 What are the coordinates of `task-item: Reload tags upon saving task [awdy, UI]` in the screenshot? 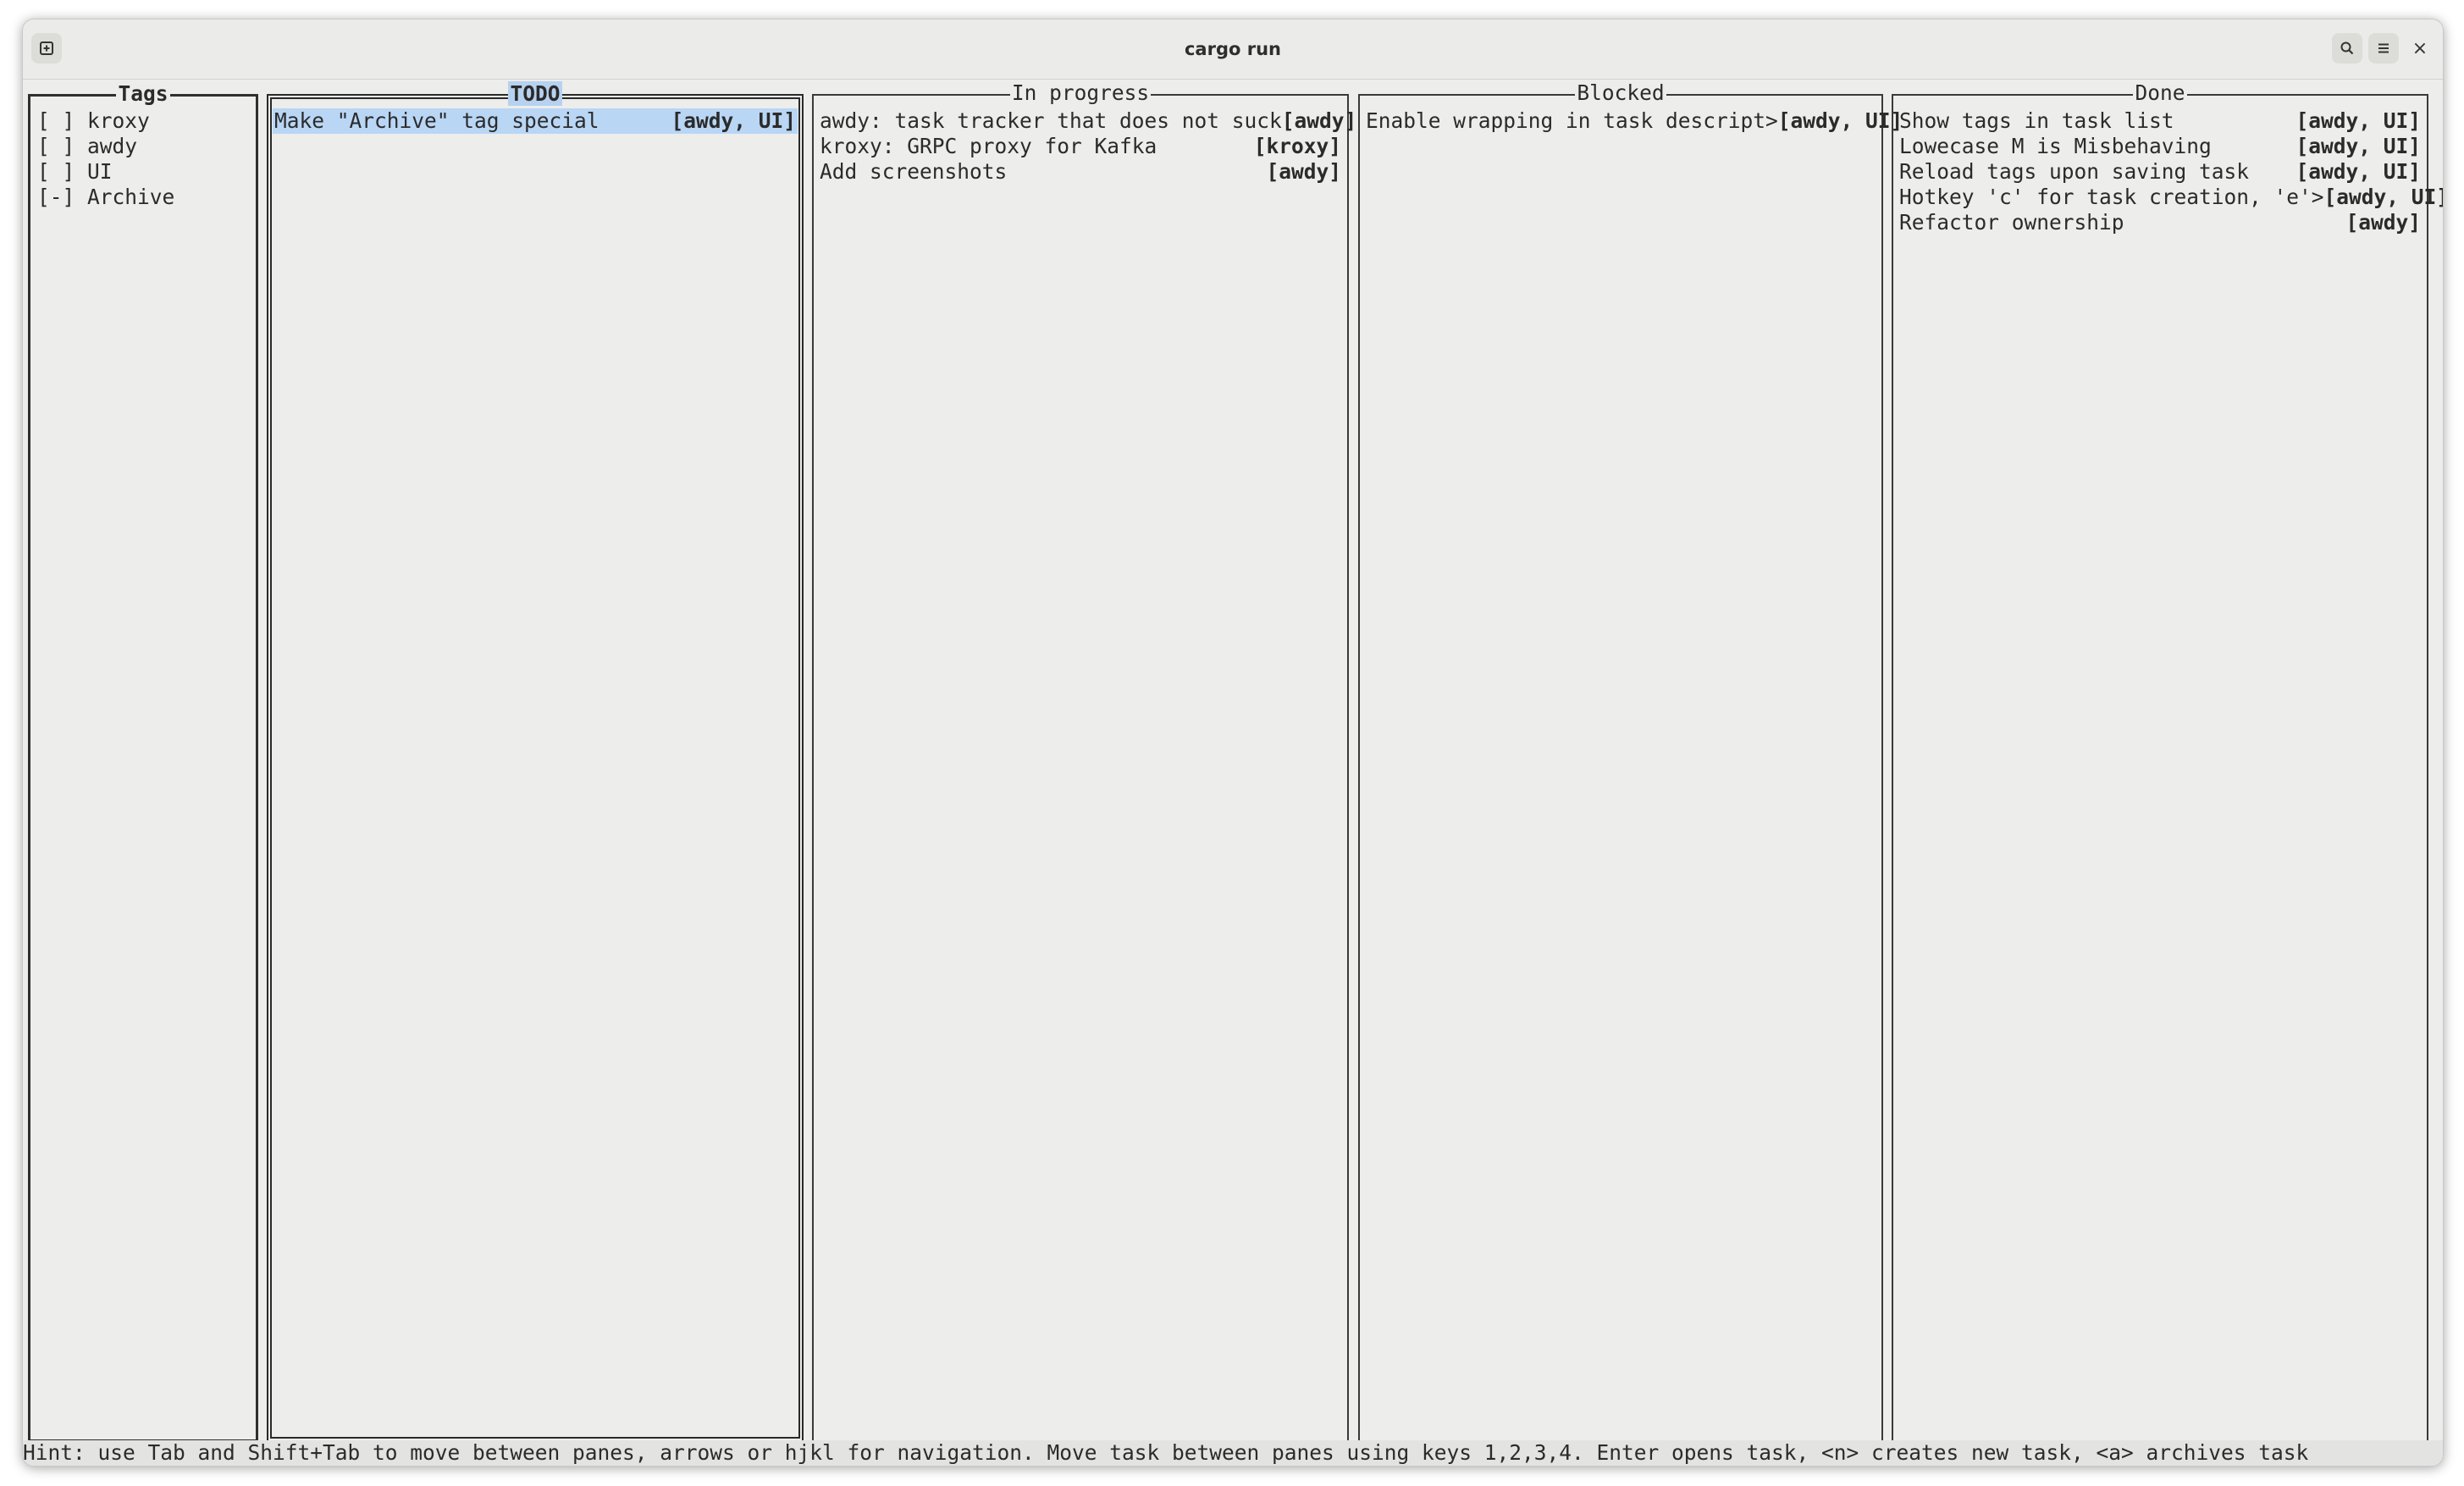 It's located at (2160, 172).